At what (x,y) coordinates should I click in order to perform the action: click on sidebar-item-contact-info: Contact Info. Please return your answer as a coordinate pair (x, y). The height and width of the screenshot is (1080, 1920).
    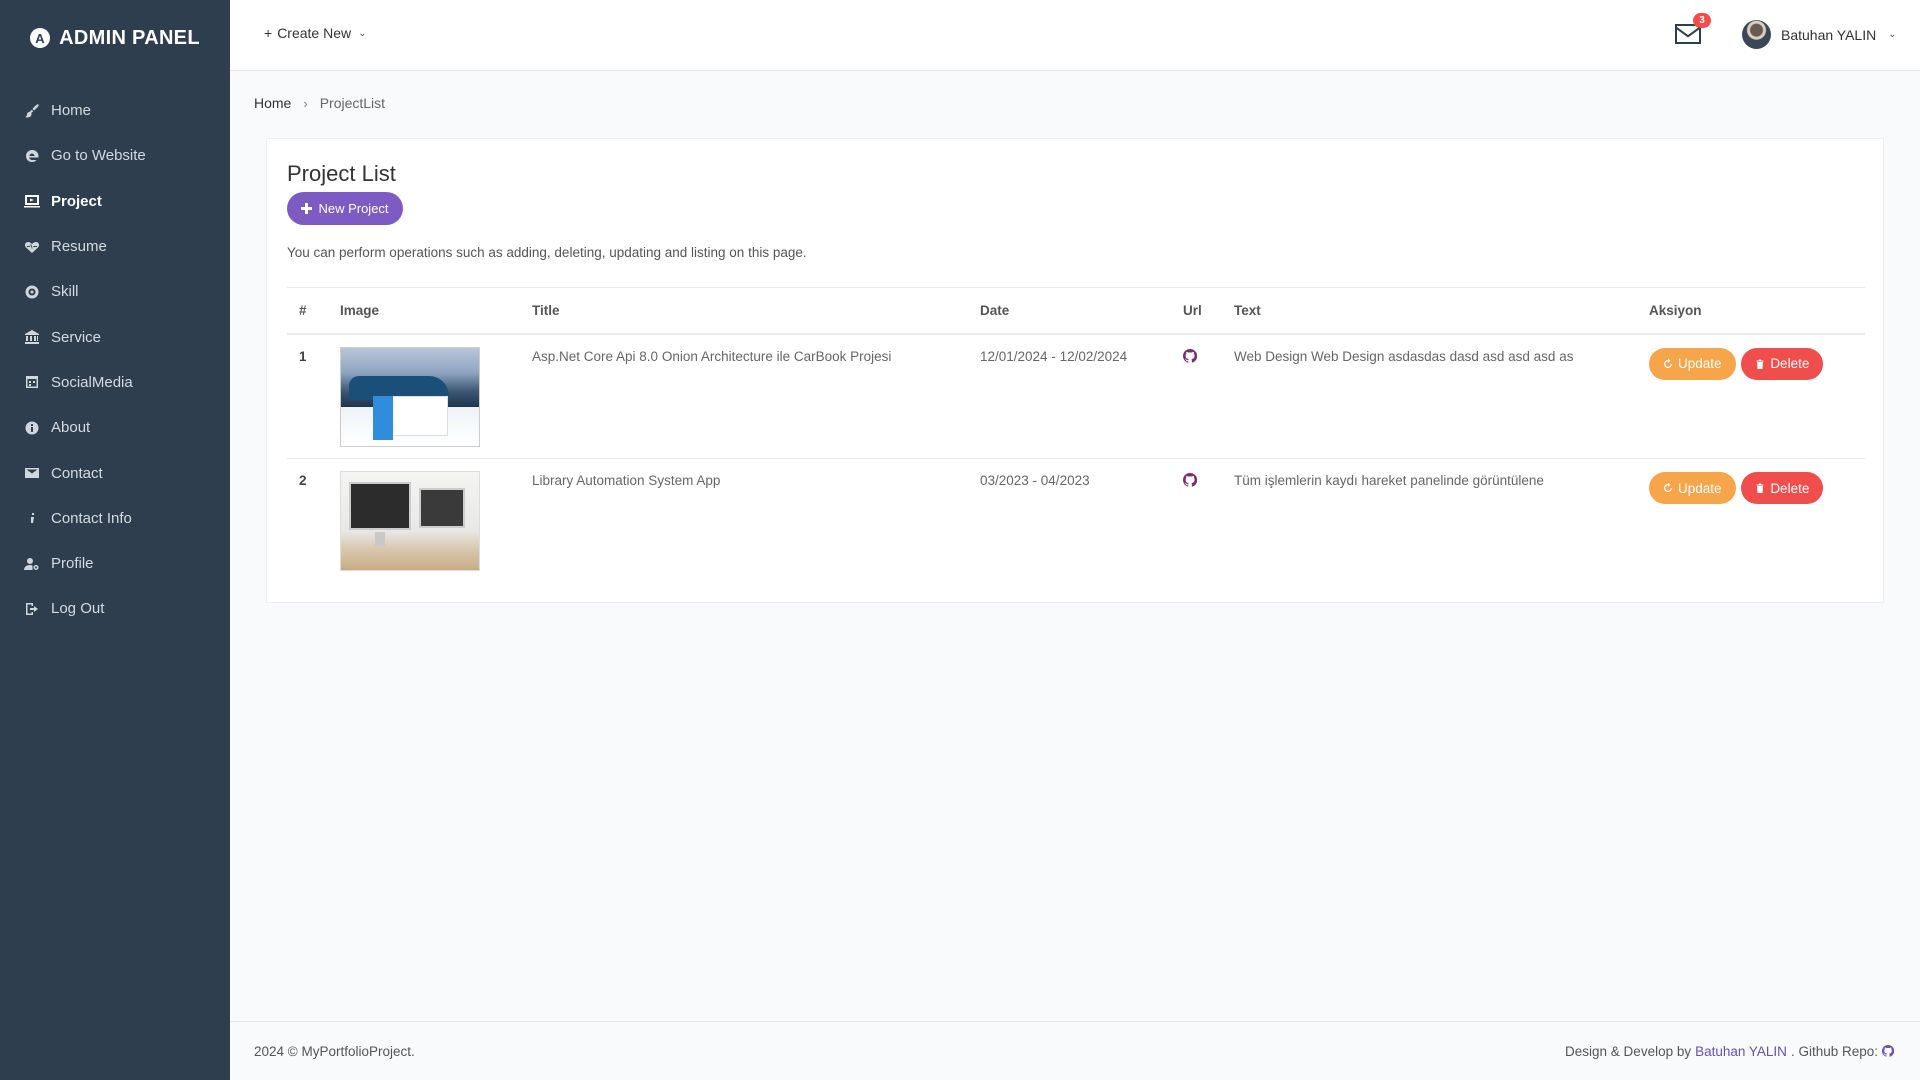
    Looking at the image, I should click on (115, 518).